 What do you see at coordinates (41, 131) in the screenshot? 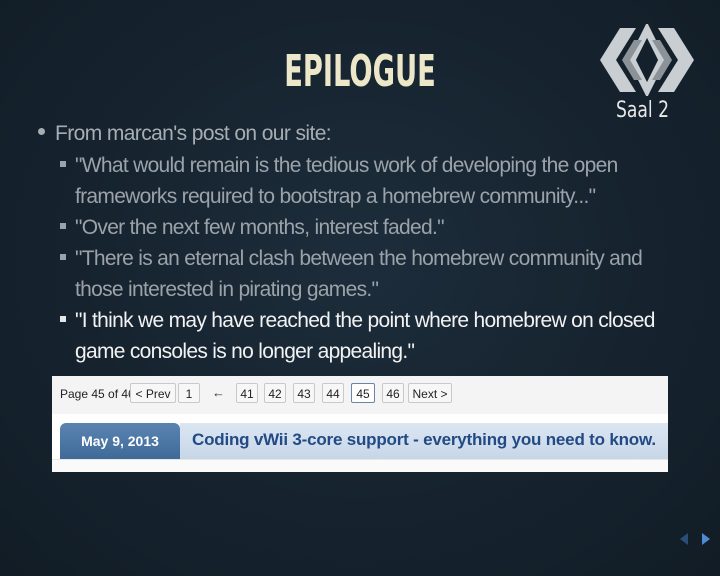
I see `bullet-dot` at bounding box center [41, 131].